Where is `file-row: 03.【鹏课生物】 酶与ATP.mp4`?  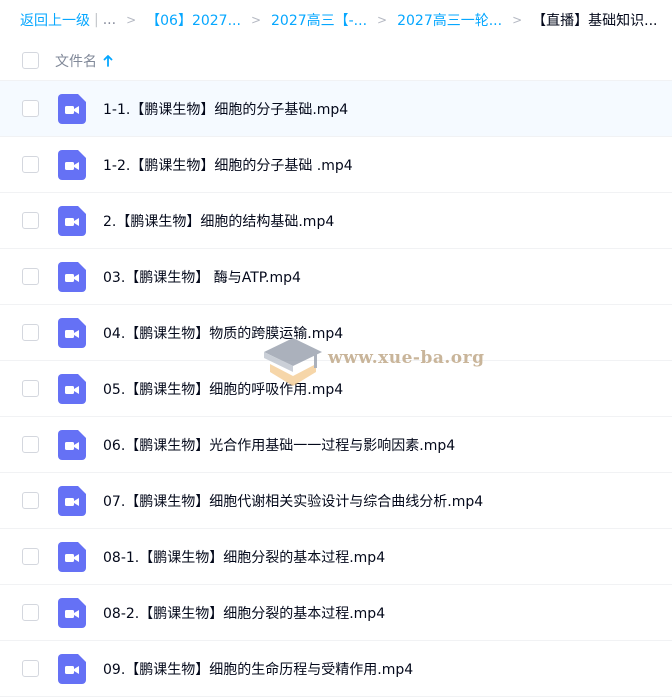
file-row: 03.【鹏课生物】 酶与ATP.mp4 is located at coordinates (336, 277).